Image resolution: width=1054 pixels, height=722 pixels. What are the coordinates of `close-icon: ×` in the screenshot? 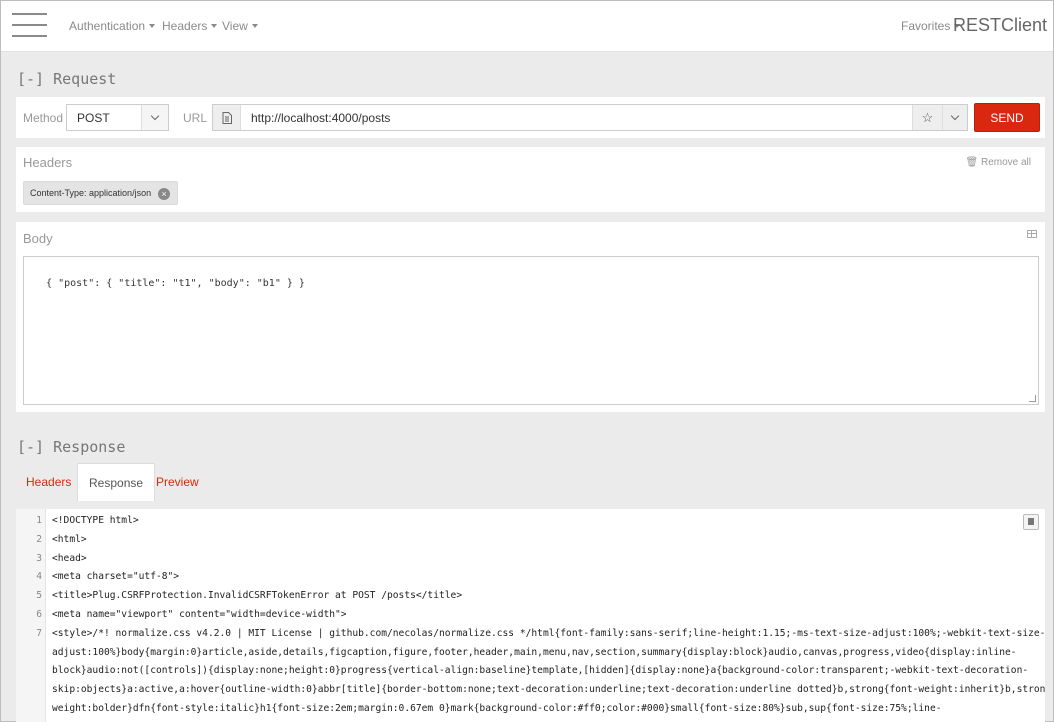 It's located at (164, 194).